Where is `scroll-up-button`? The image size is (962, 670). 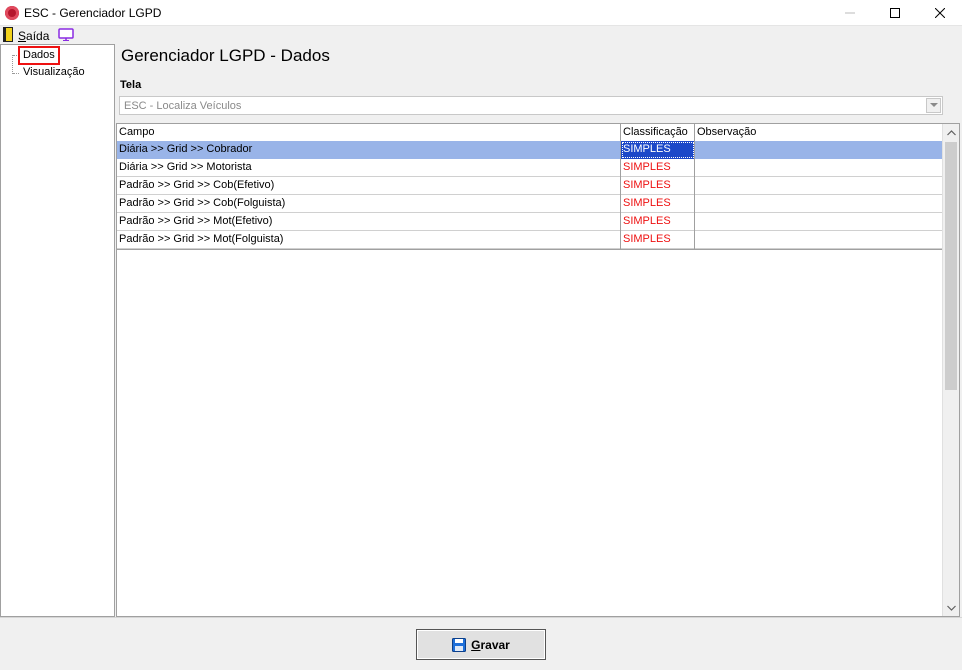
scroll-up-button is located at coordinates (951, 132).